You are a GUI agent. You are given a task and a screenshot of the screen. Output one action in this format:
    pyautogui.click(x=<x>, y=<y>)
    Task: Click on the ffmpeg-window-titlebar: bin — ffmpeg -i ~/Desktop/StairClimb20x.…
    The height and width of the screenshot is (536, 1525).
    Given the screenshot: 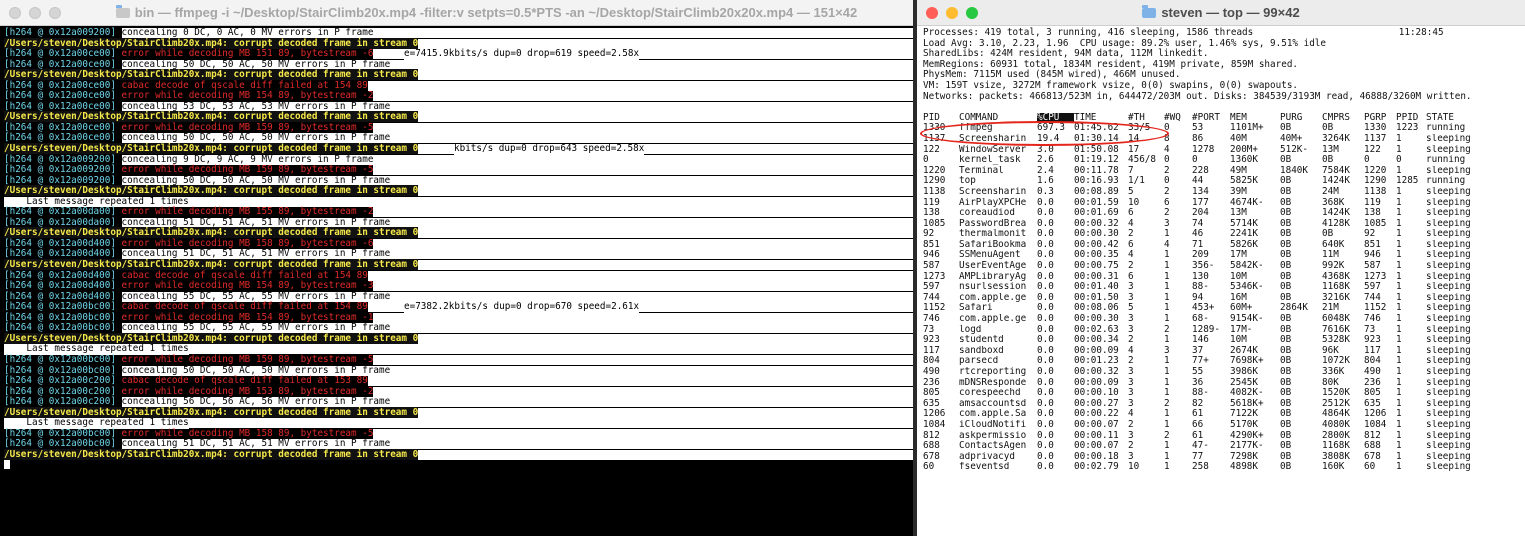 What is the action you would take?
    pyautogui.click(x=456, y=13)
    